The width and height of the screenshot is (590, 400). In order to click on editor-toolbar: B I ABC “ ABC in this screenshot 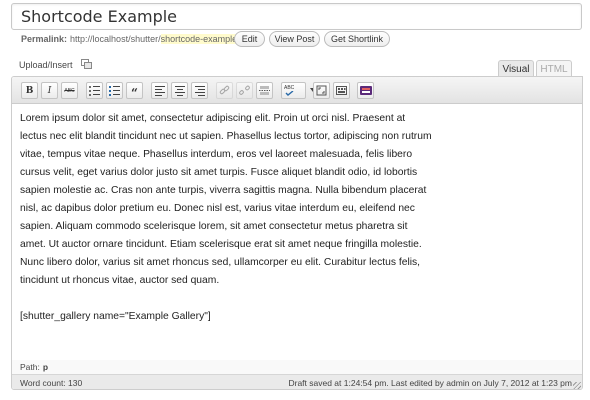, I will do `click(297, 90)`.